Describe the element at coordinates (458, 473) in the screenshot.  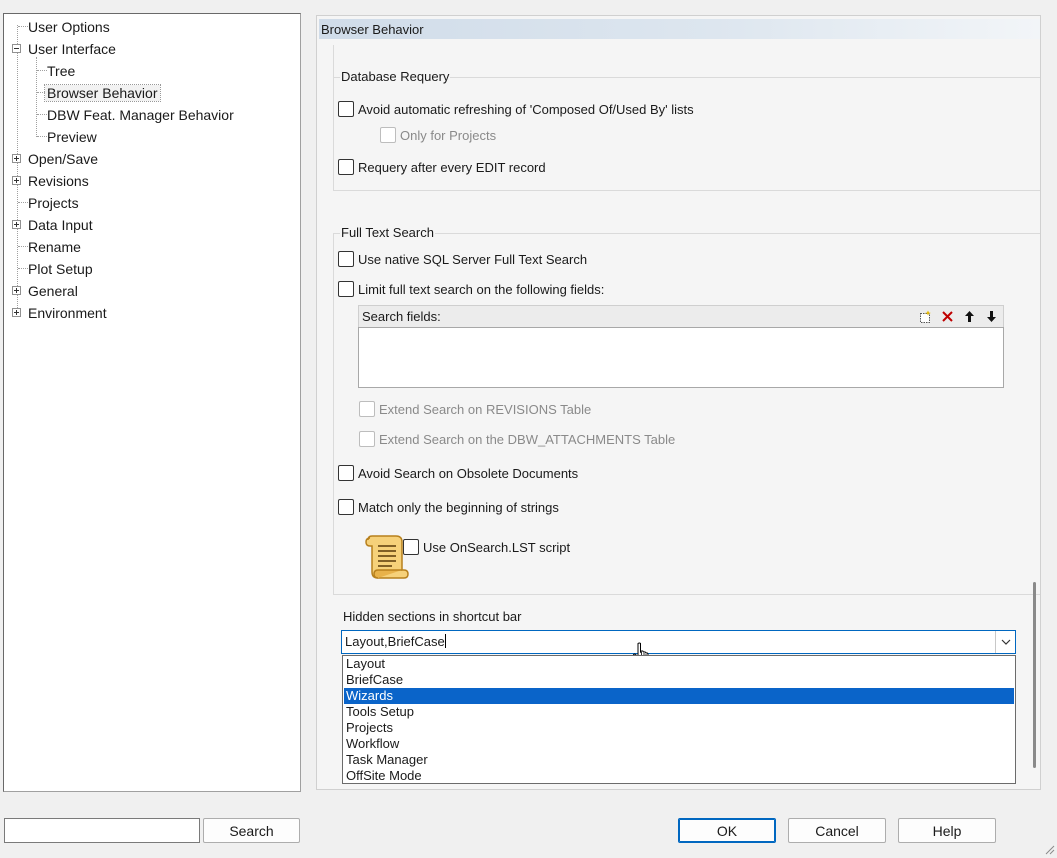
I see `avoid-obsolete-checkbox: Avoid Search on Obsolete Documents` at that location.